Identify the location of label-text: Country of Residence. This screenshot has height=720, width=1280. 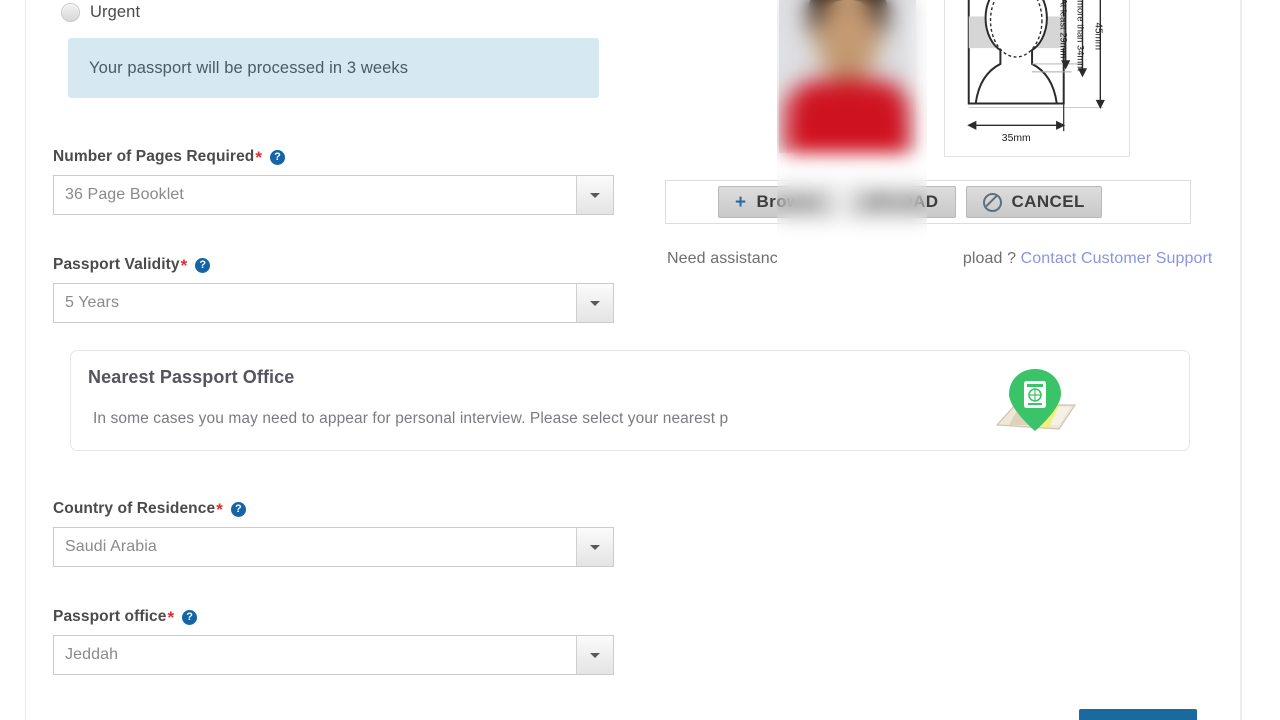
(134, 508).